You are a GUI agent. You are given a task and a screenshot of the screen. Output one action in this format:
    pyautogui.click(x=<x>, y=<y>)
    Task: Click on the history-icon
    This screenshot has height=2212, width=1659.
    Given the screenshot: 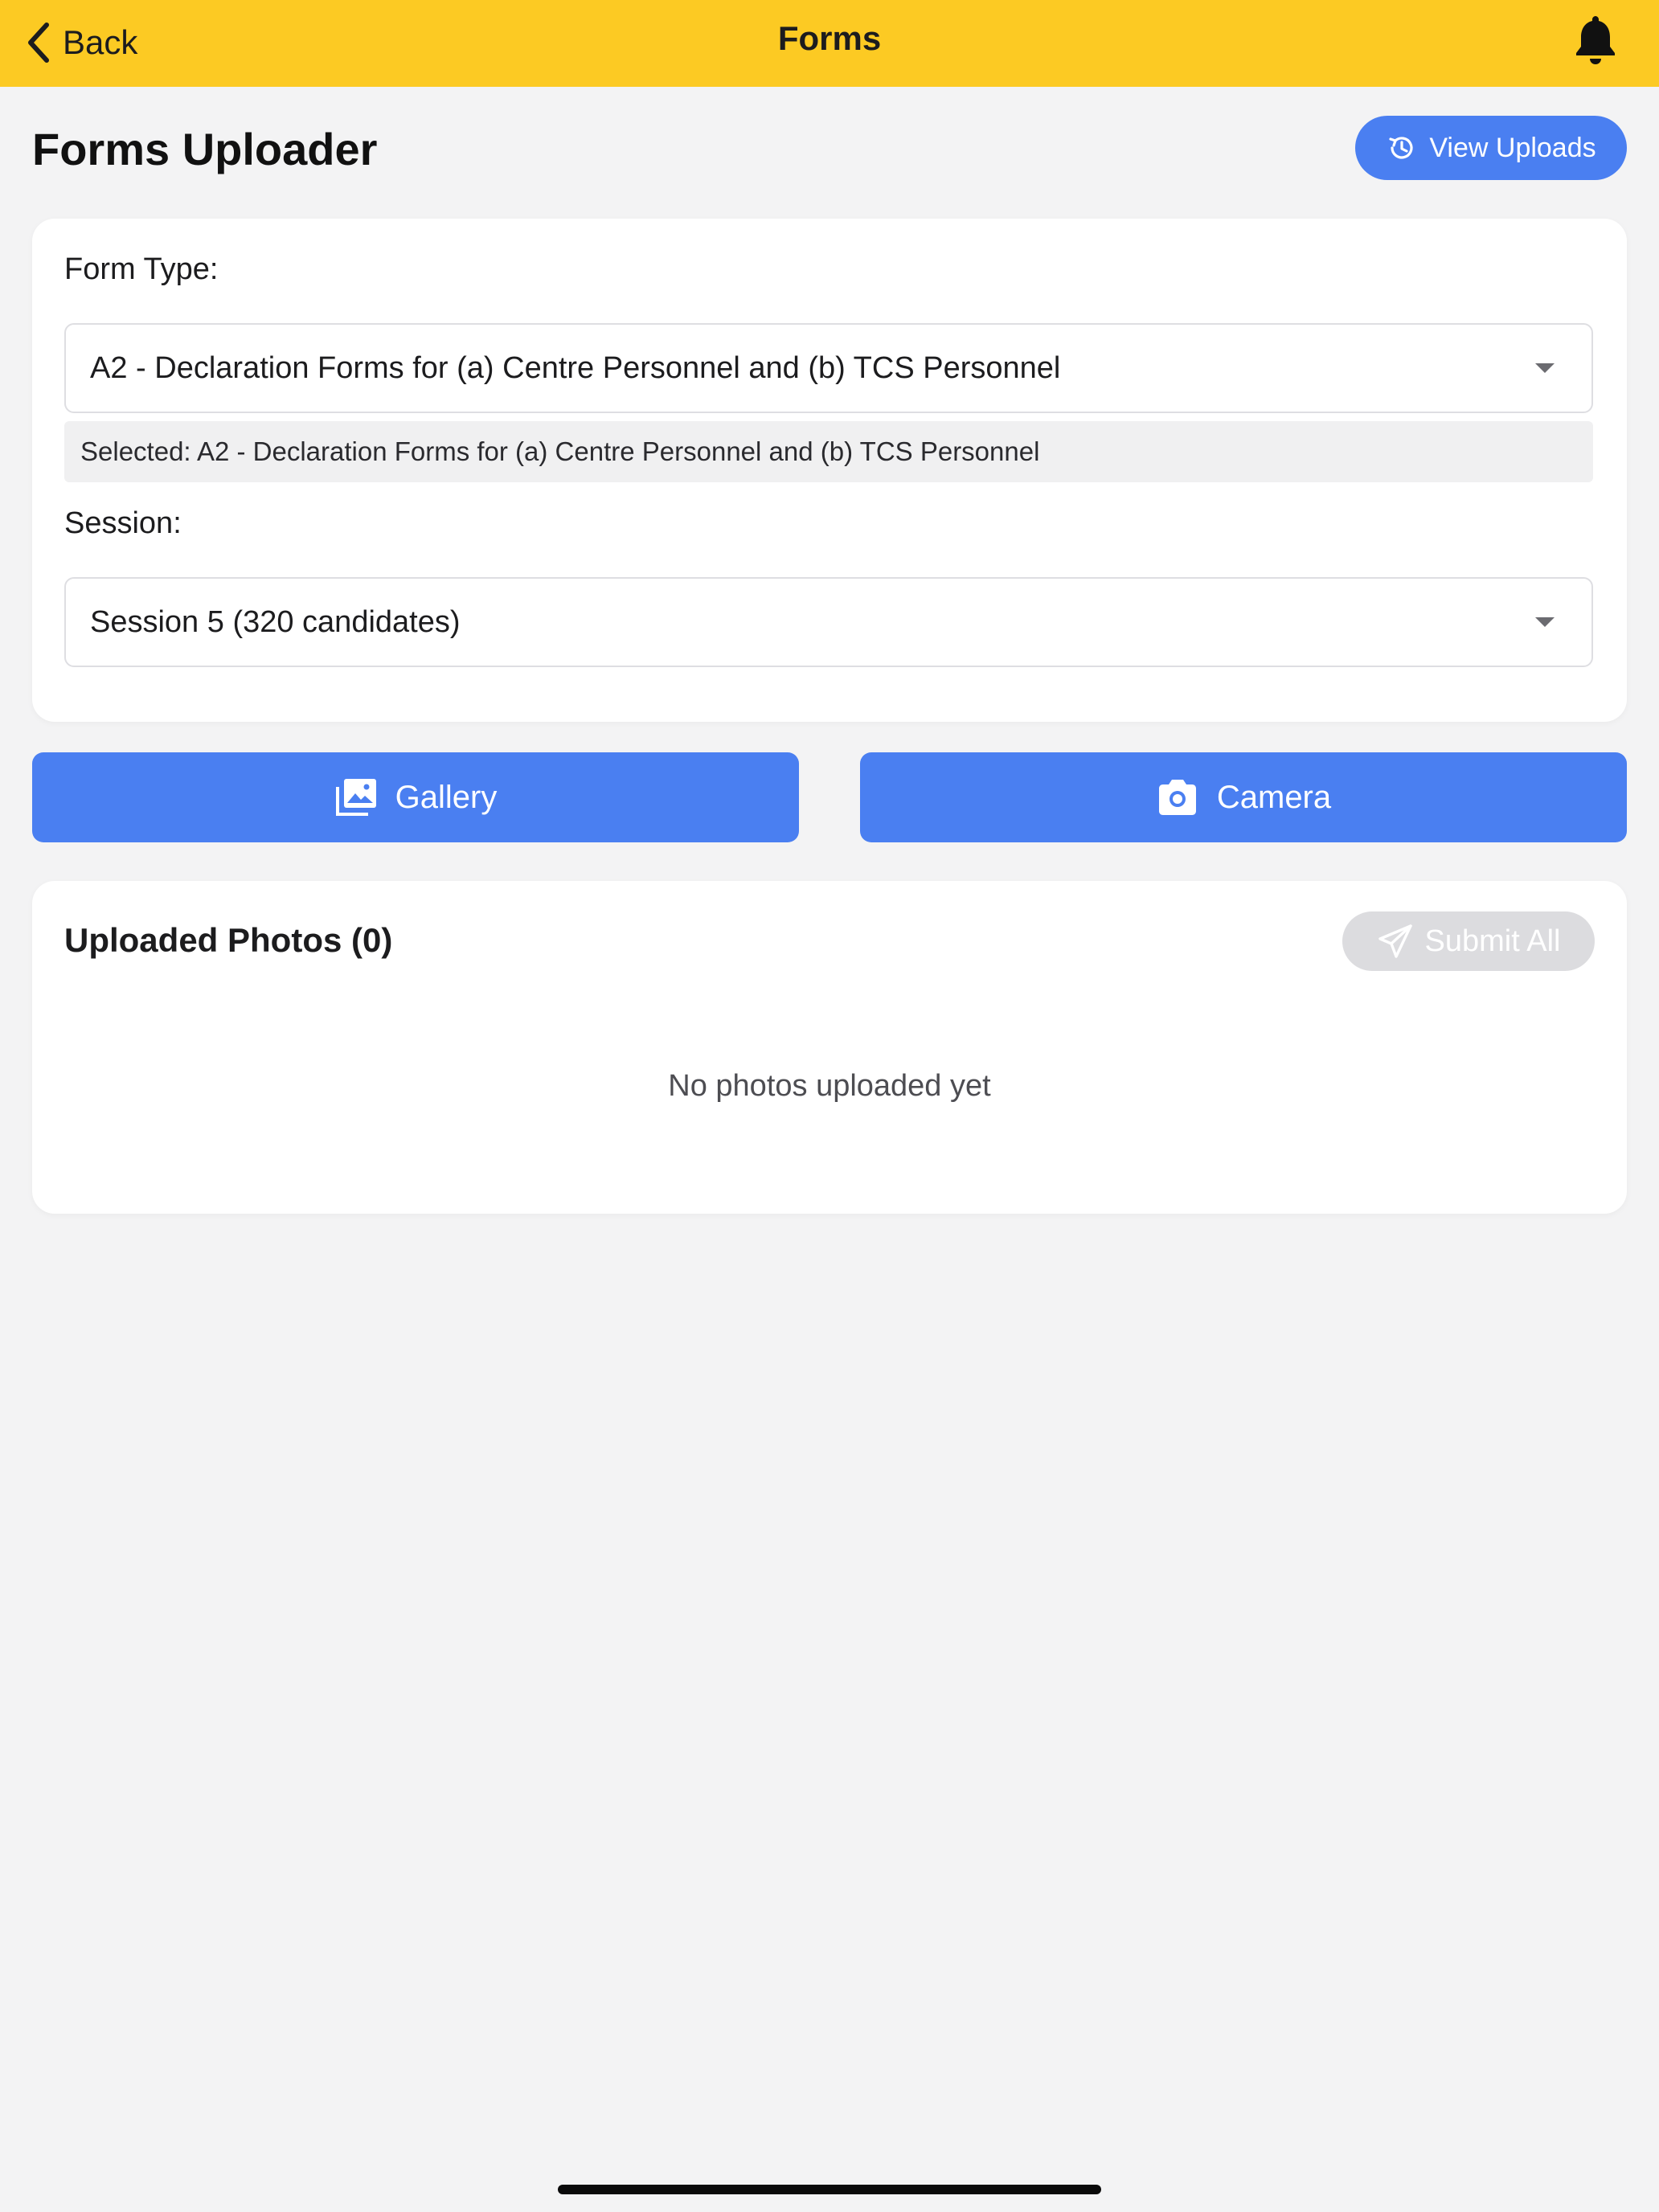 What is the action you would take?
    pyautogui.click(x=1401, y=148)
    